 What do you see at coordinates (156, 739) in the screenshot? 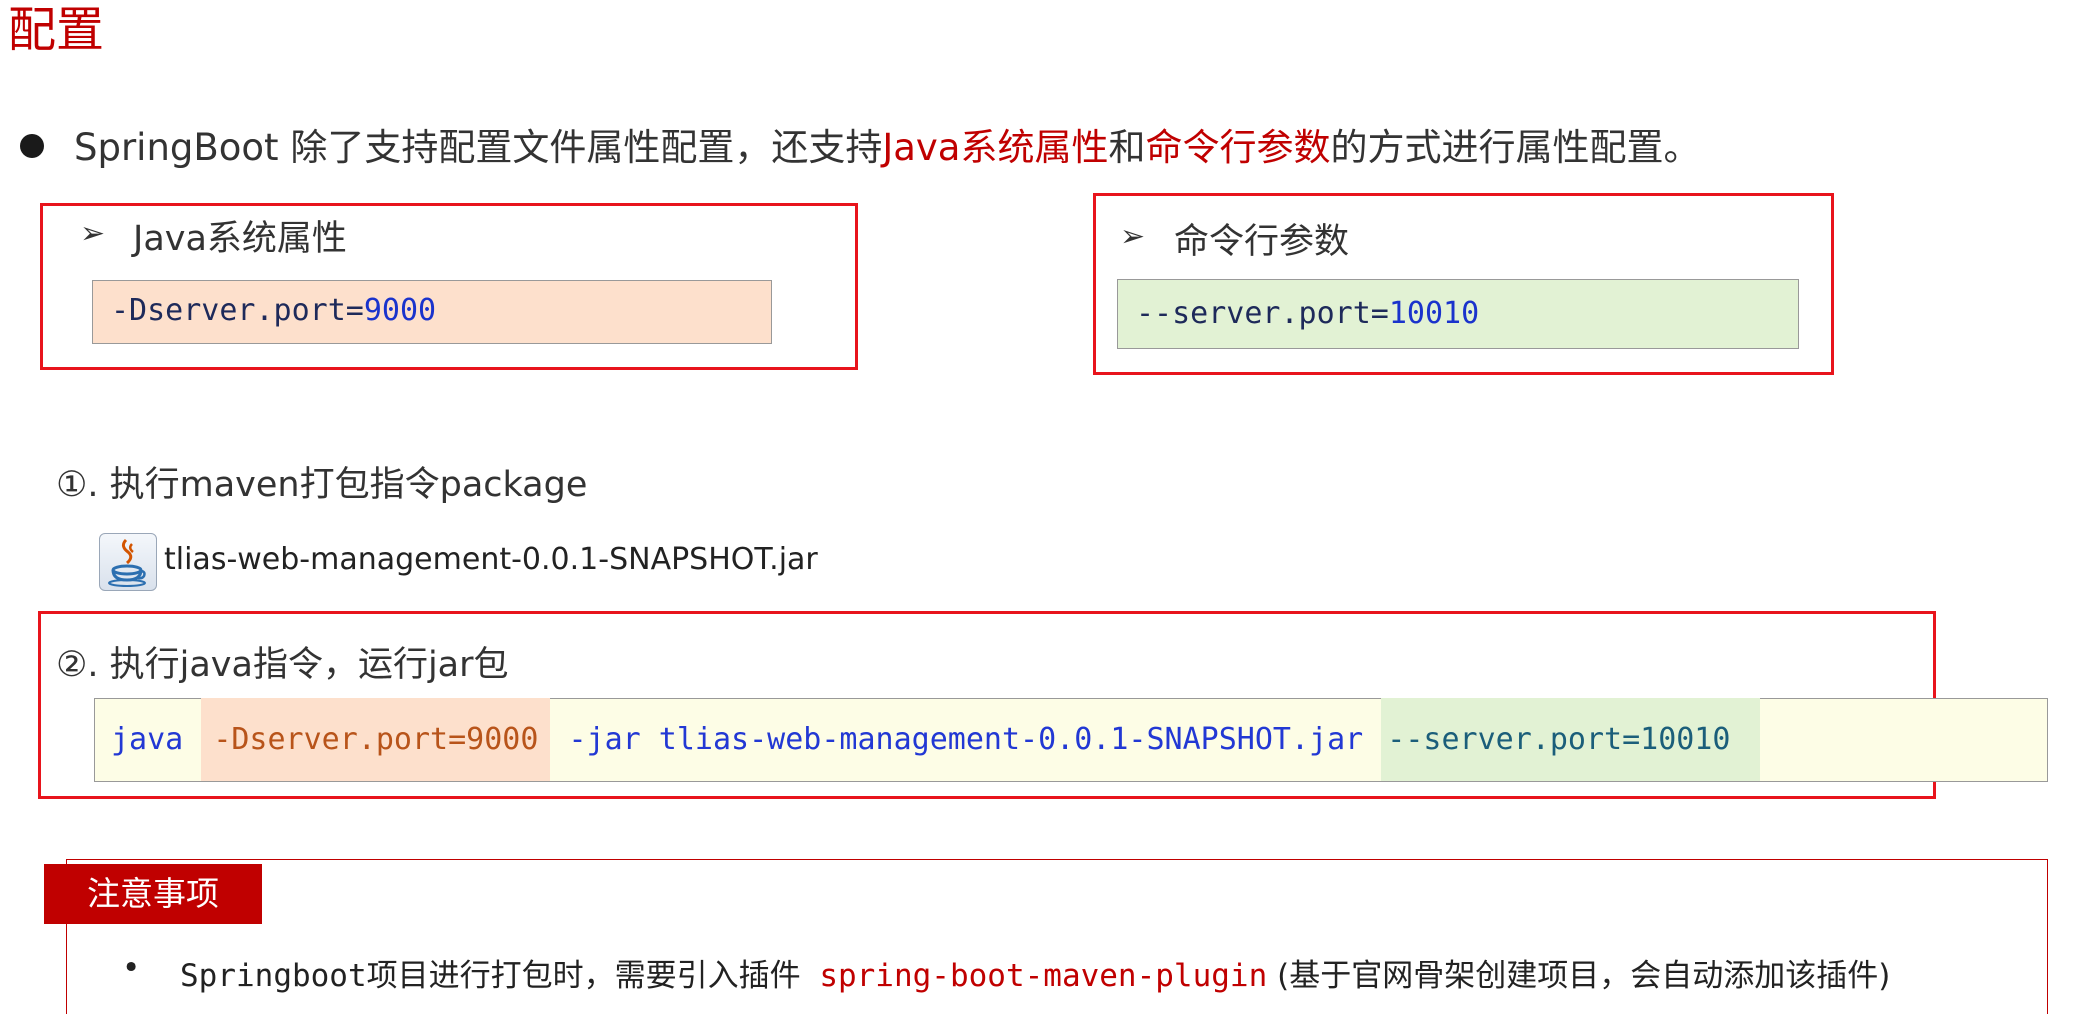
I see `cmd-java: java` at bounding box center [156, 739].